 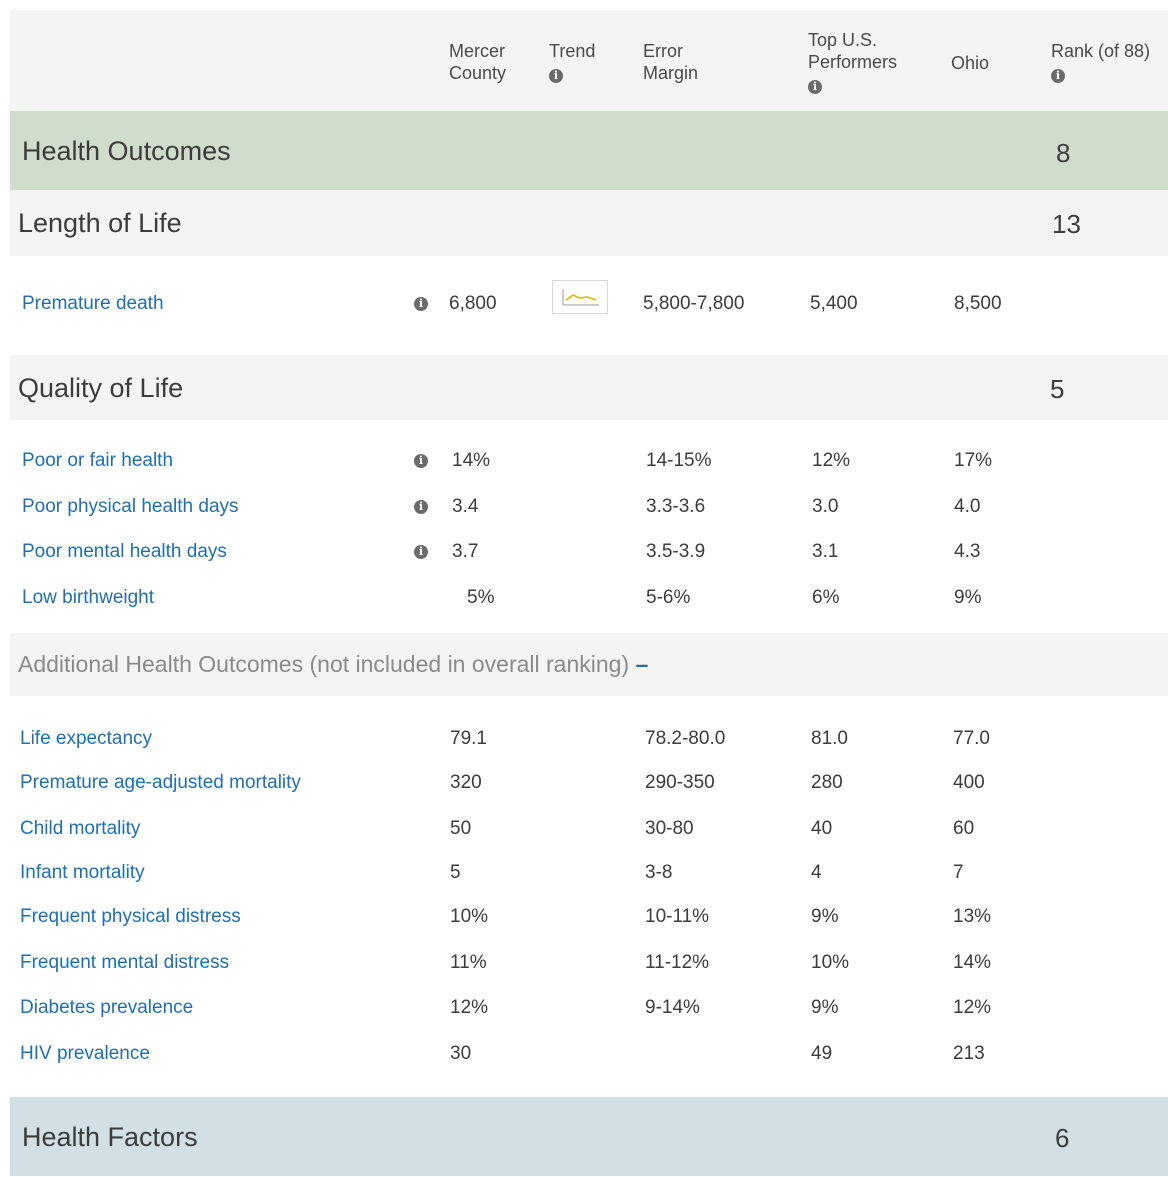 I want to click on county-value: 320, so click(x=466, y=782).